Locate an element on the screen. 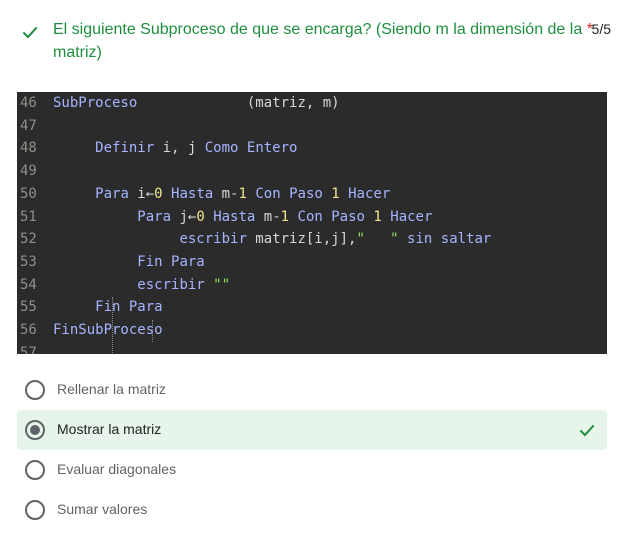  code-line: 56 FinSubProceso is located at coordinates (312, 330).